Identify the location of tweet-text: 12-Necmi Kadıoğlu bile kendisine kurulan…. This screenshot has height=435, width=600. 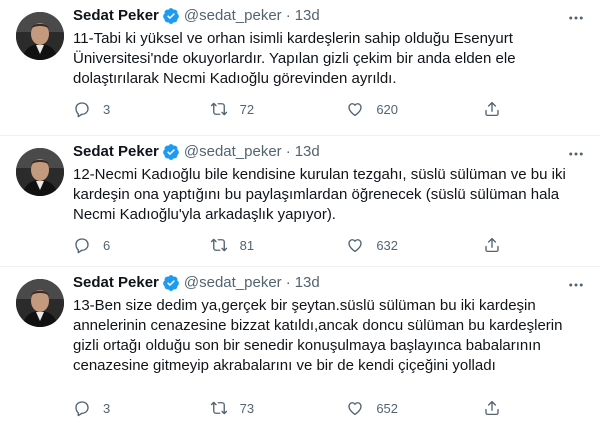
(319, 194).